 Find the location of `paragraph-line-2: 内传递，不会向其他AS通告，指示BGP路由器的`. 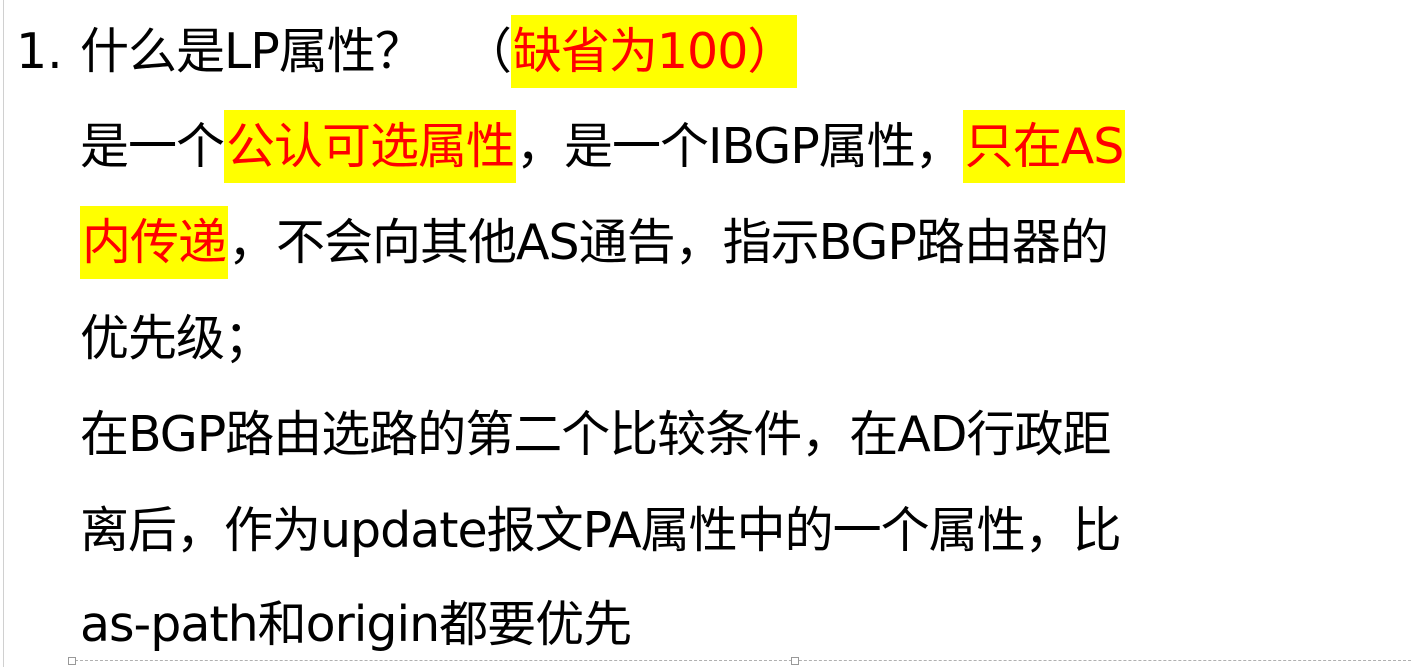

paragraph-line-2: 内传递，不会向其他AS通告，指示BGP路由器的 is located at coordinates (594, 243).